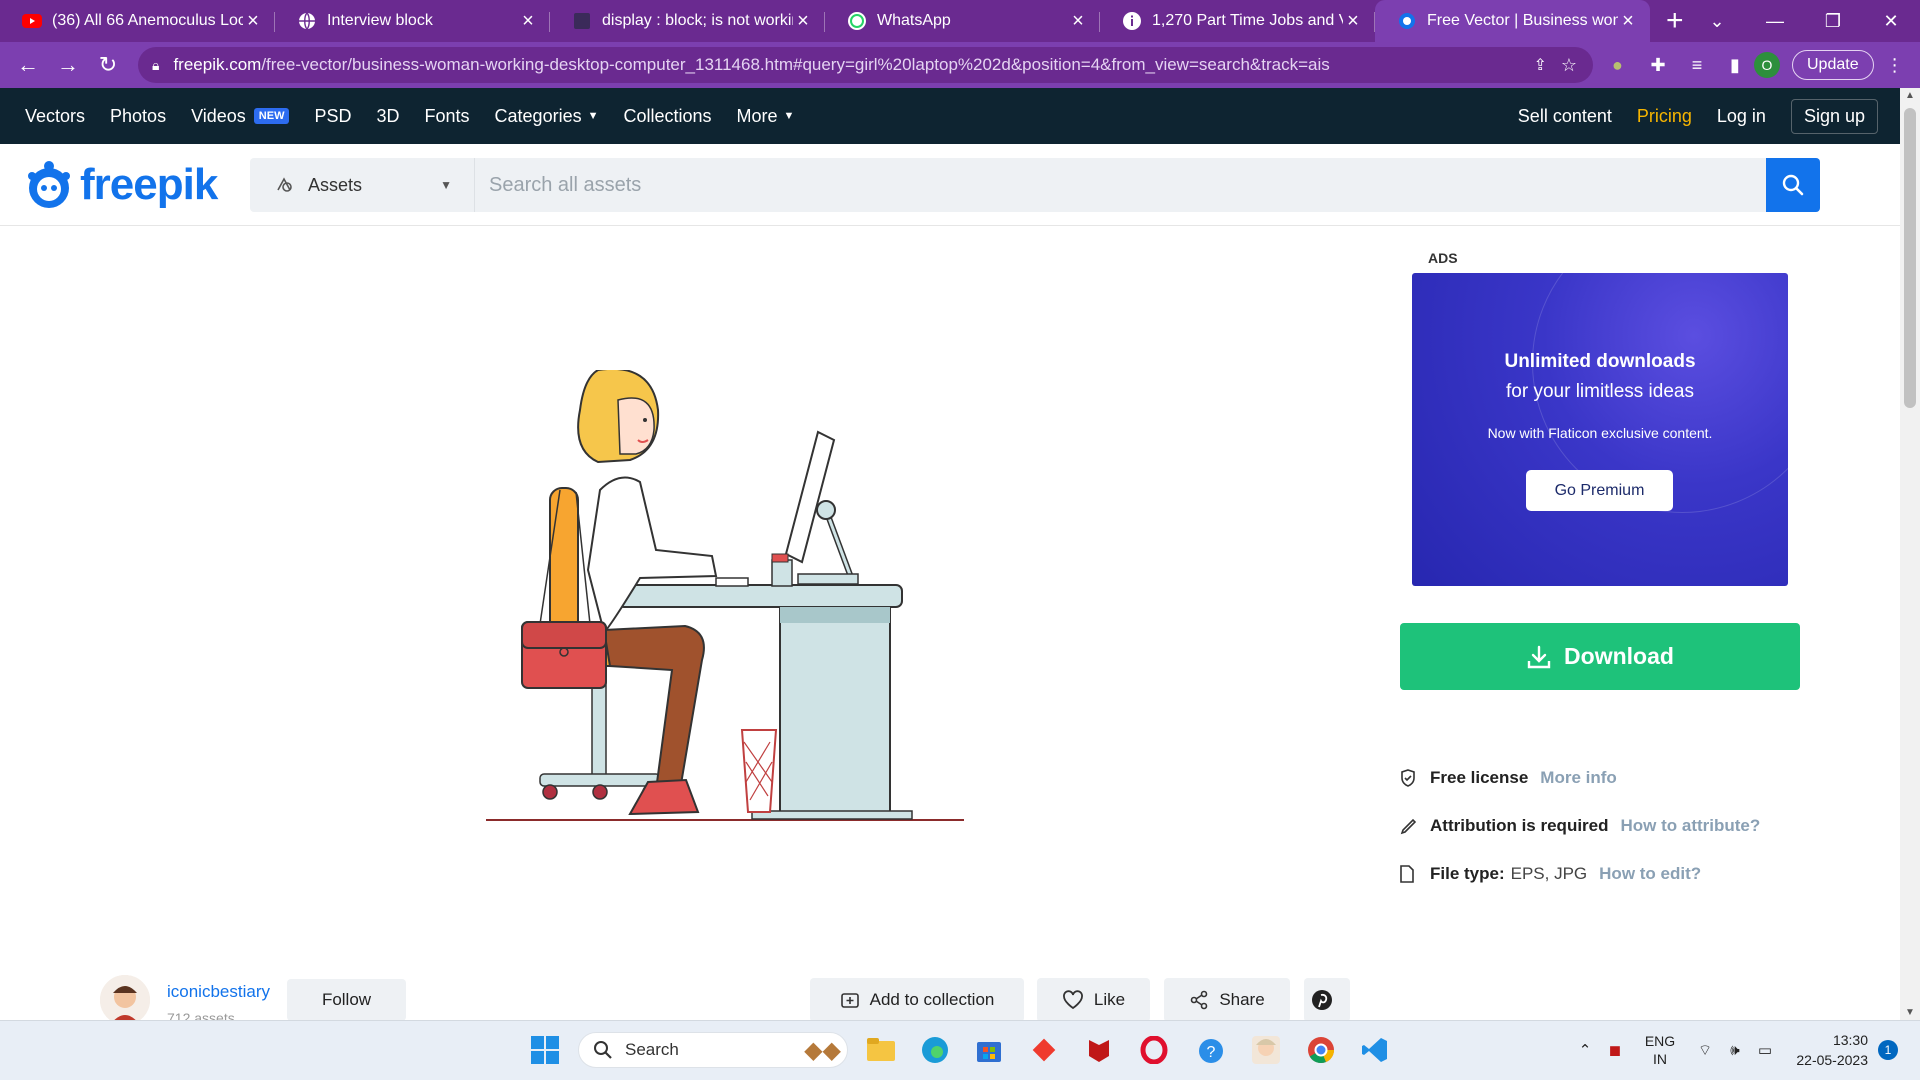 This screenshot has width=1920, height=1080. I want to click on game-app-icon, so click(1266, 1050).